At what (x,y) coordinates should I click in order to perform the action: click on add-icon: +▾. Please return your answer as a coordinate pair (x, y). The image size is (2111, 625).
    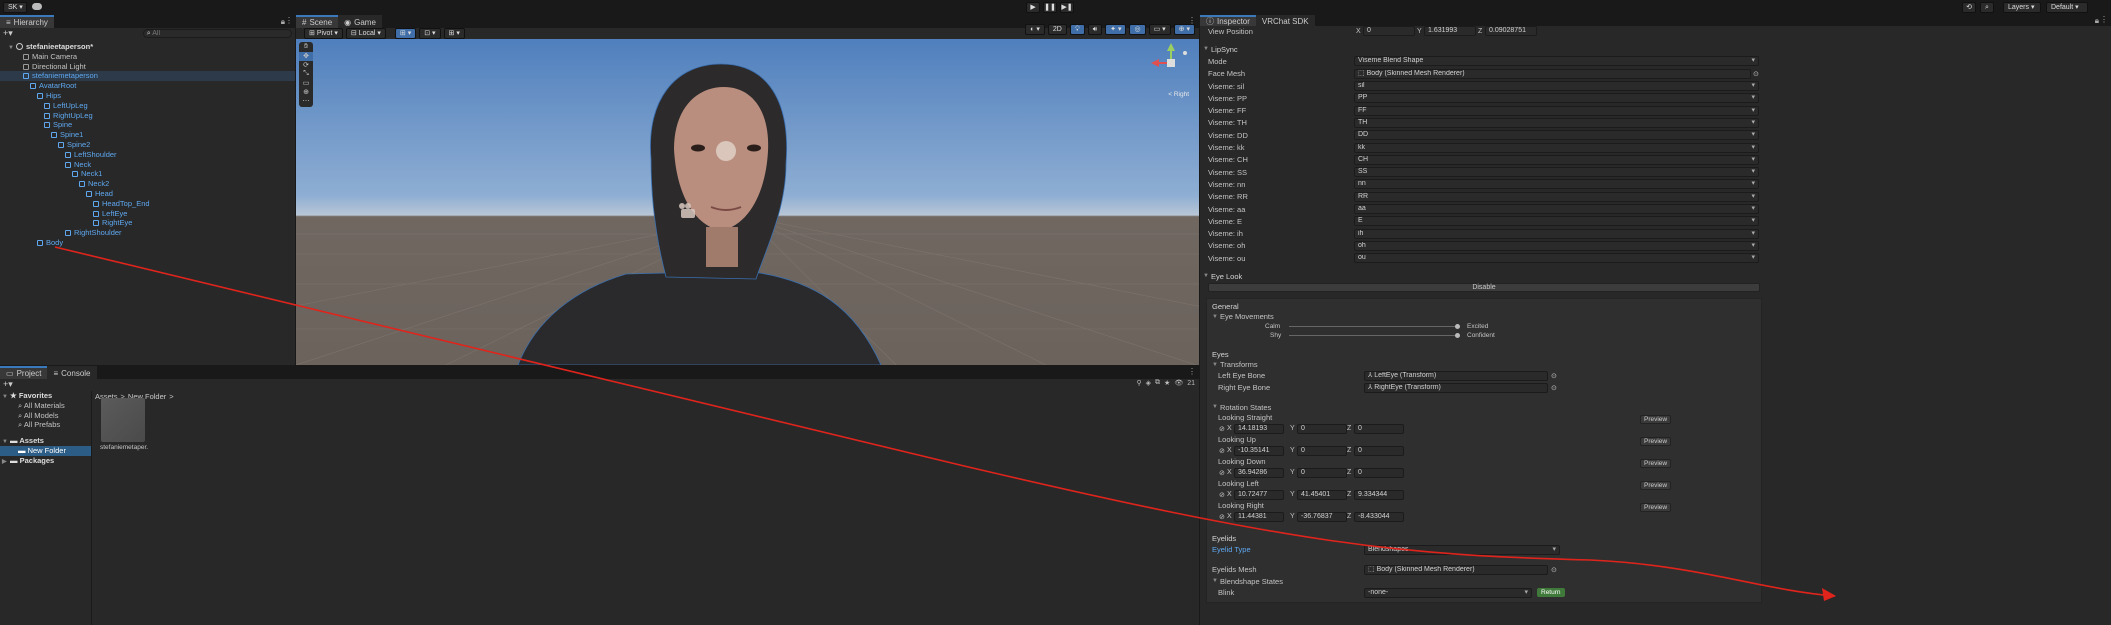
    Looking at the image, I should click on (8, 33).